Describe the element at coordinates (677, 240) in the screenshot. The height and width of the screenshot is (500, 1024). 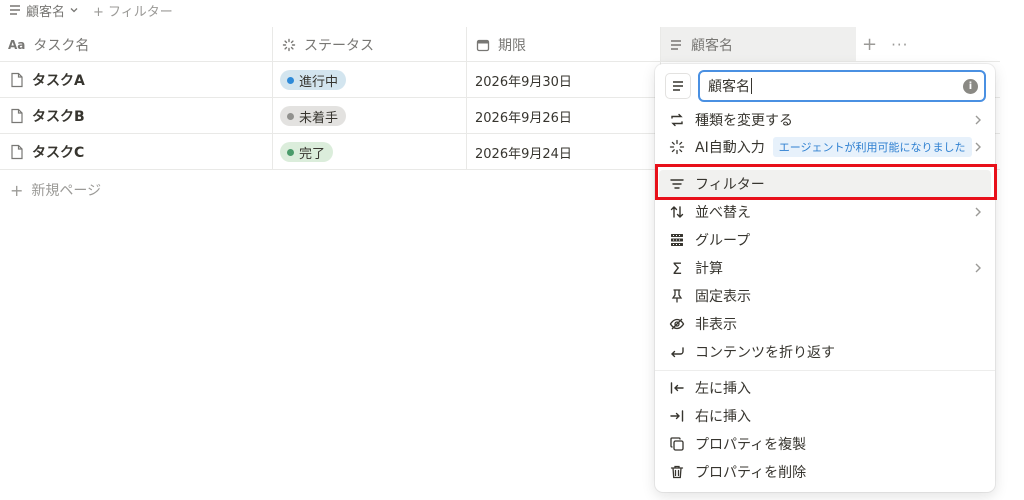
I see `group-icon` at that location.